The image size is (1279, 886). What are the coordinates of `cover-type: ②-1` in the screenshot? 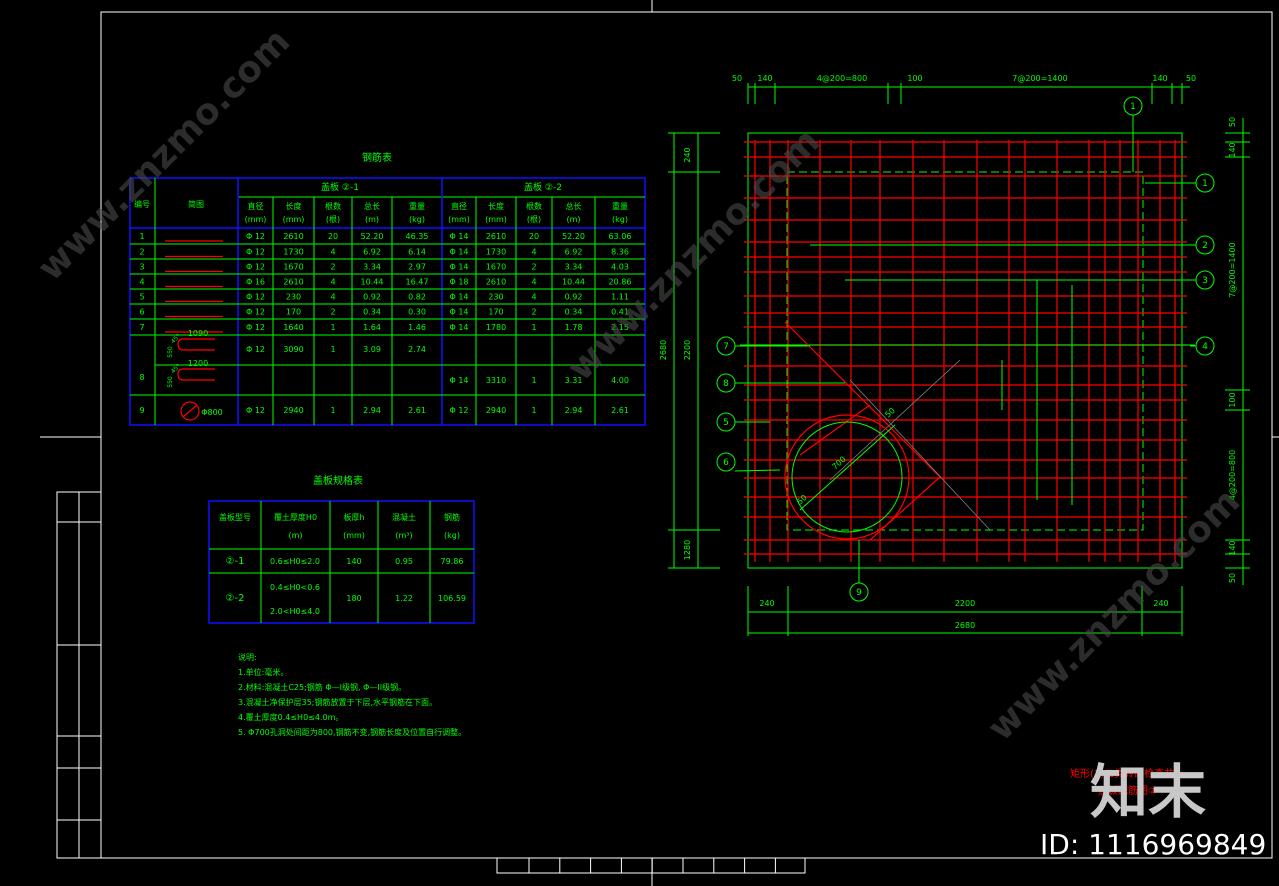 It's located at (235, 561).